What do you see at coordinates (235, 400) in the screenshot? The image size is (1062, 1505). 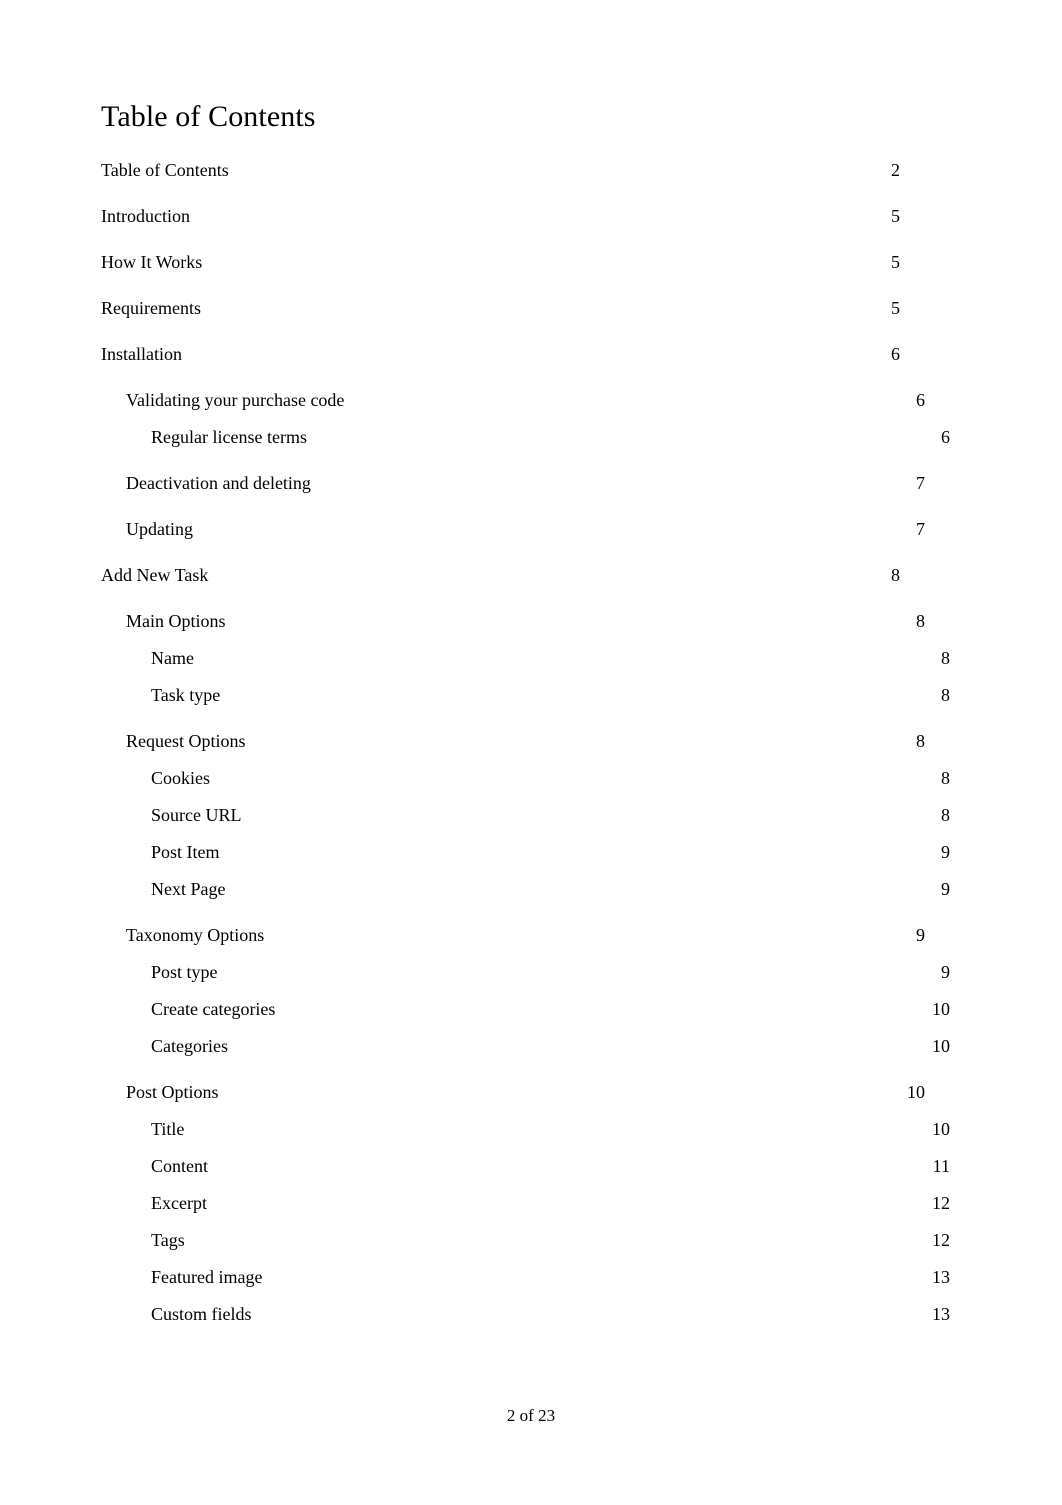 I see `toc-entry-label: Validating your purchase code` at bounding box center [235, 400].